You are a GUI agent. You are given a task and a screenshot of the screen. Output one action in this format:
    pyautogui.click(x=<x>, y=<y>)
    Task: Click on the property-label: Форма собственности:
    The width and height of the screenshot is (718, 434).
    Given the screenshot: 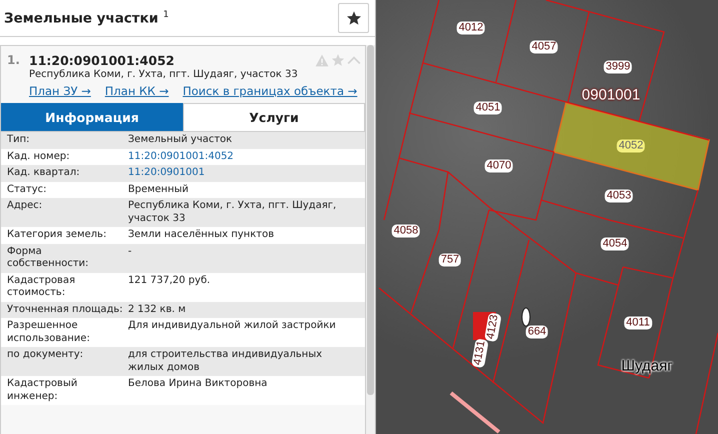 What is the action you would take?
    pyautogui.click(x=48, y=258)
    